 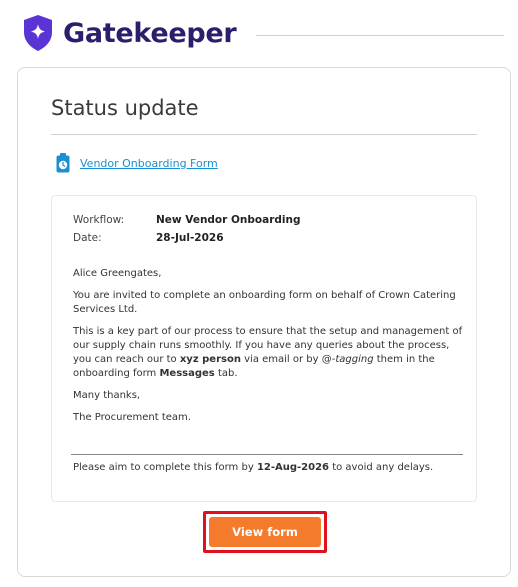 I want to click on view-form-button: View form, so click(x=265, y=532).